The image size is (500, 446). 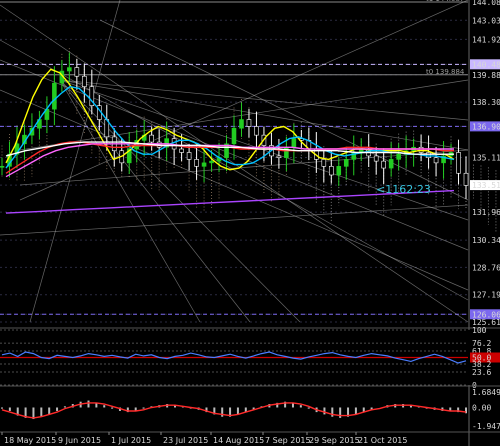 I want to click on axis-tick-label: 128.765, so click(x=486, y=267).